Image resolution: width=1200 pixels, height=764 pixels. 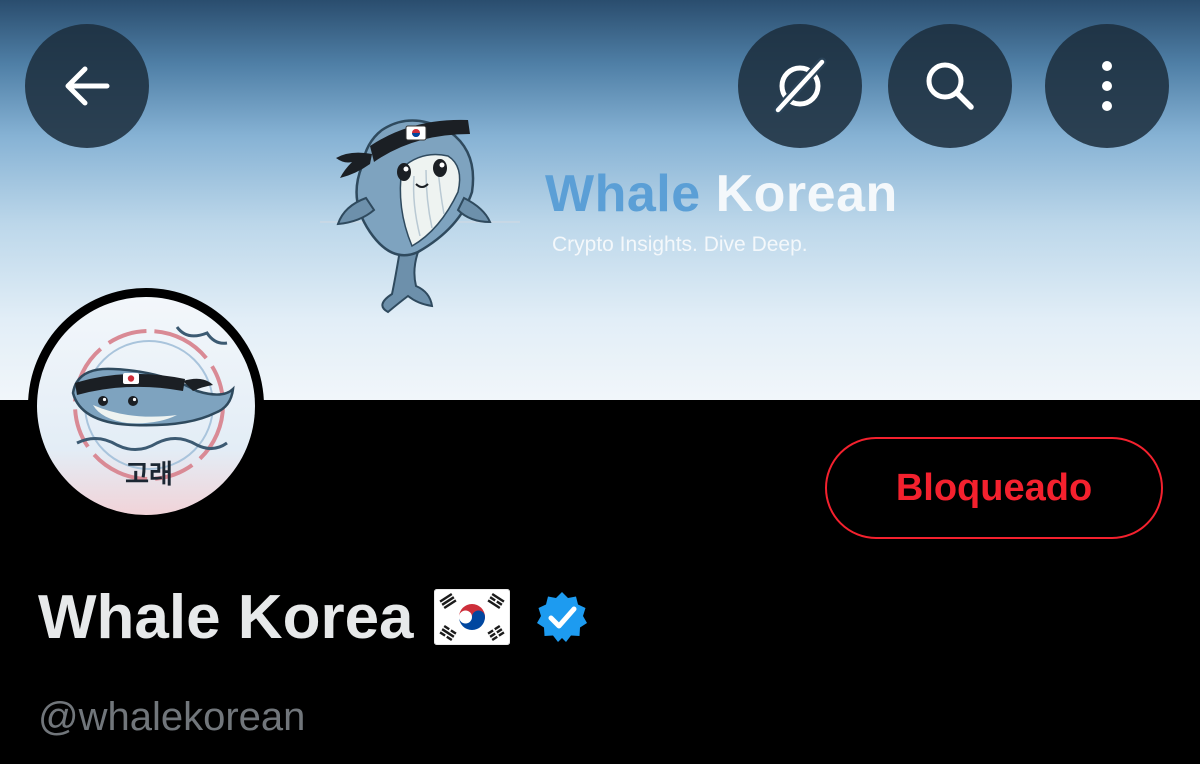 I want to click on back-button, so click(x=87, y=86).